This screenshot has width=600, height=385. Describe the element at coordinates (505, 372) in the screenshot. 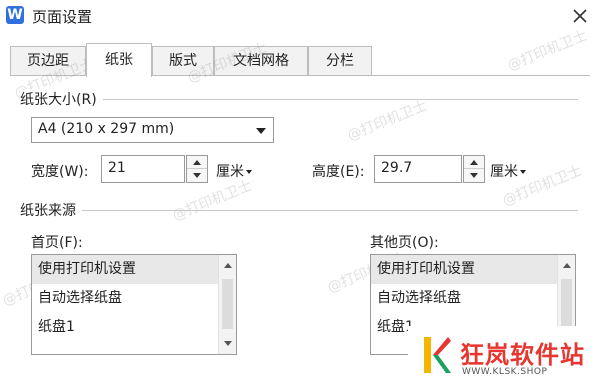

I see `brand-url: WWW.KLSK.SHOP` at that location.